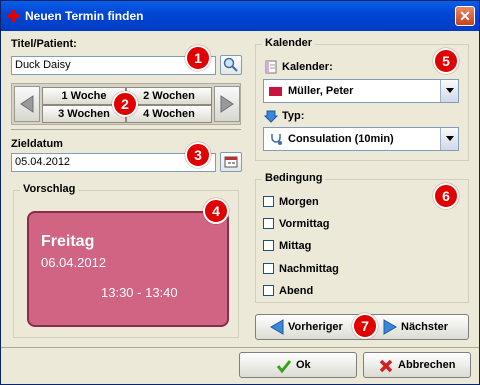 Image resolution: width=480 pixels, height=385 pixels. What do you see at coordinates (284, 367) in the screenshot?
I see `checkmark-icon` at bounding box center [284, 367].